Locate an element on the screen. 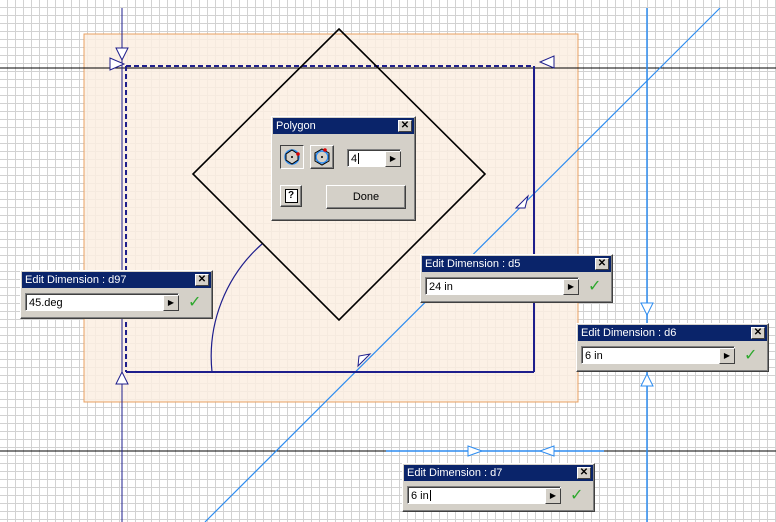 This screenshot has width=776, height=522. dialog-titlebar: Edit Dimension : d5 ✕ is located at coordinates (516, 264).